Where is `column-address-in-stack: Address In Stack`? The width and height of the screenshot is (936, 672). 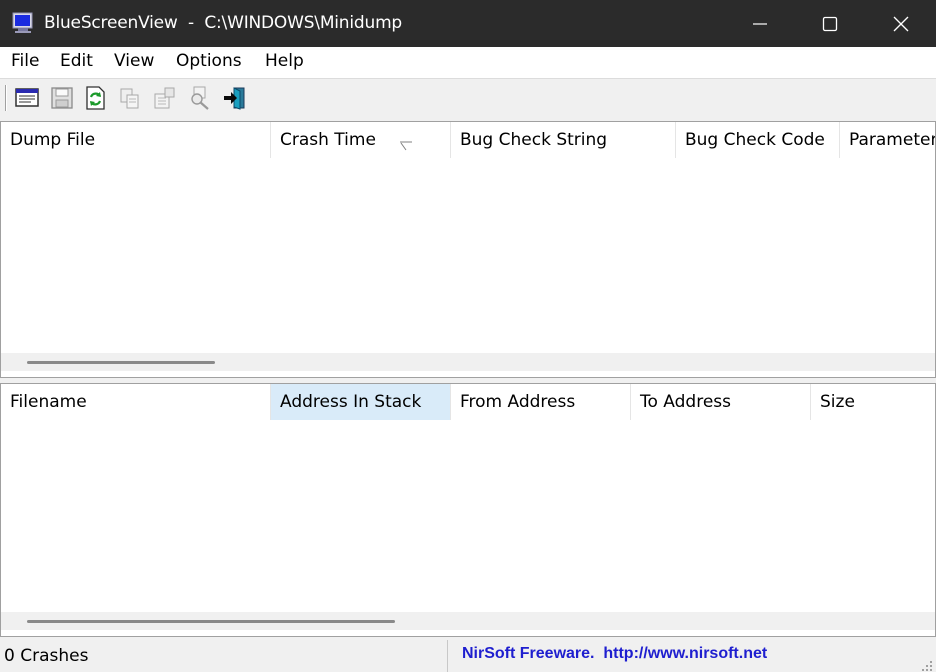 column-address-in-stack: Address In Stack is located at coordinates (361, 402).